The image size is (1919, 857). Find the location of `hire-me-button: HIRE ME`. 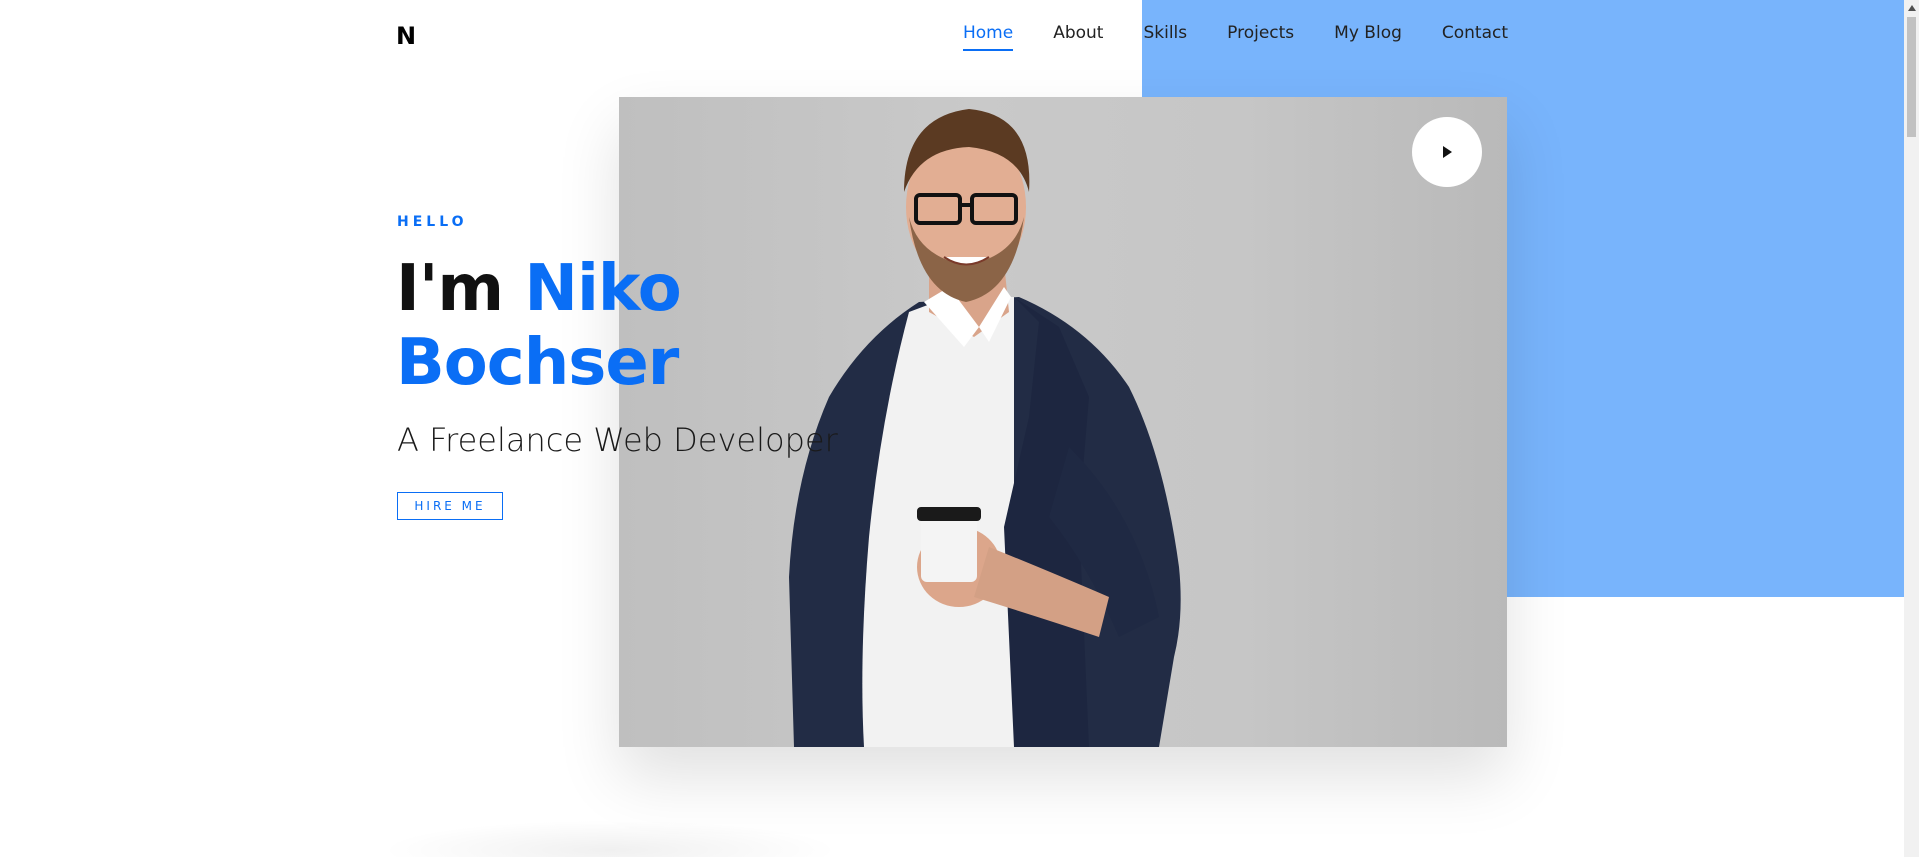

hire-me-button: HIRE ME is located at coordinates (450, 506).